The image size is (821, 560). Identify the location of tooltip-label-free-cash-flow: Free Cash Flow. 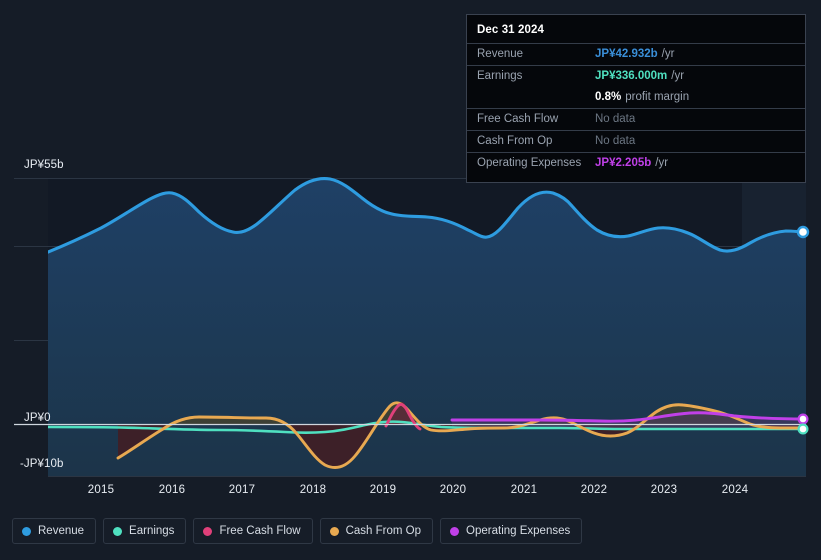
(518, 119).